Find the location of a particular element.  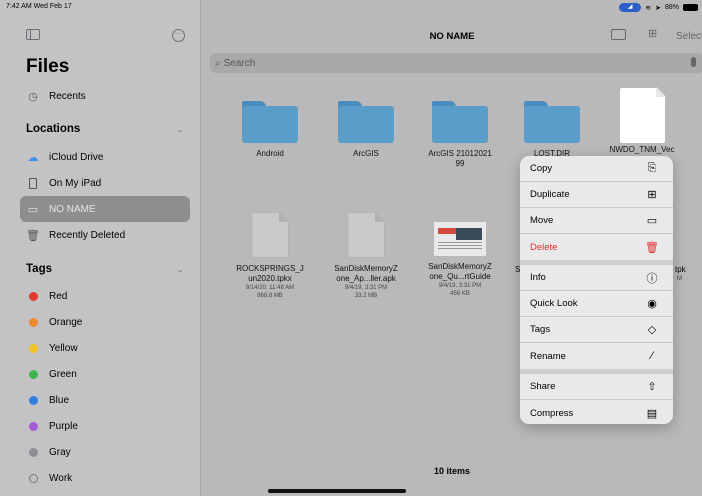

sidebar-item-label: Yellow is located at coordinates (63, 348).